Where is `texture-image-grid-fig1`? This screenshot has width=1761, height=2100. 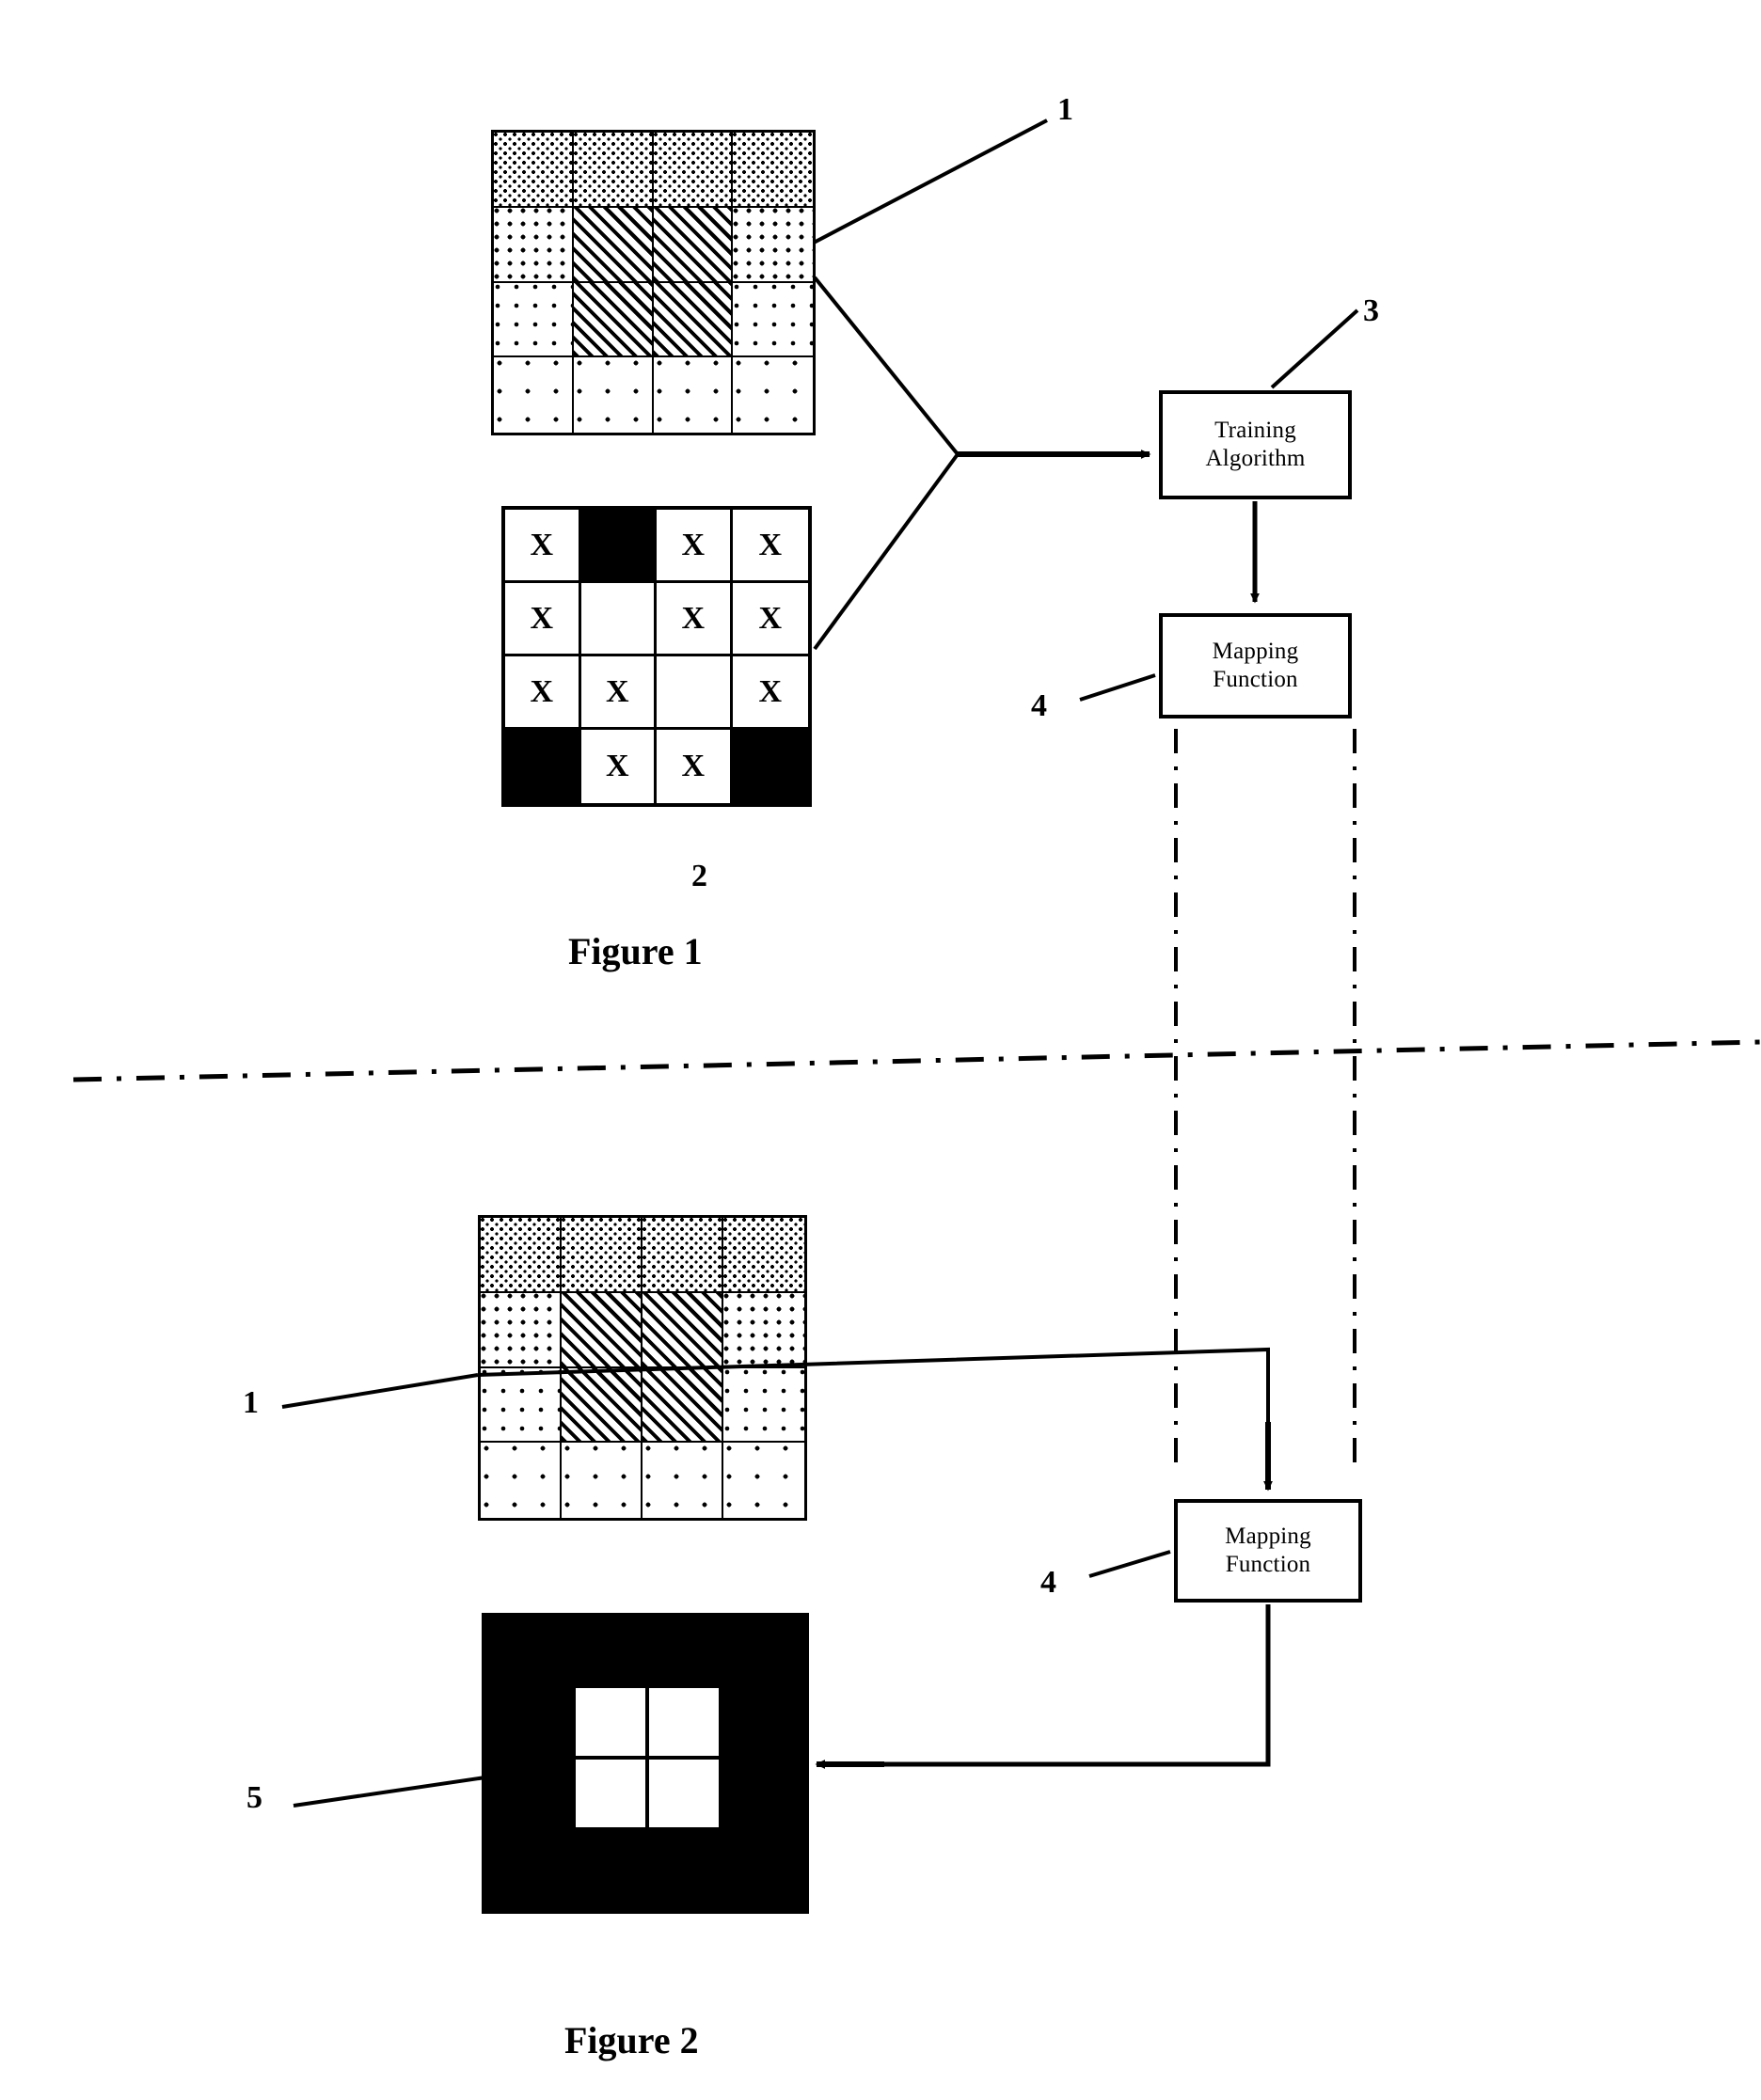
texture-image-grid-fig1 is located at coordinates (653, 282).